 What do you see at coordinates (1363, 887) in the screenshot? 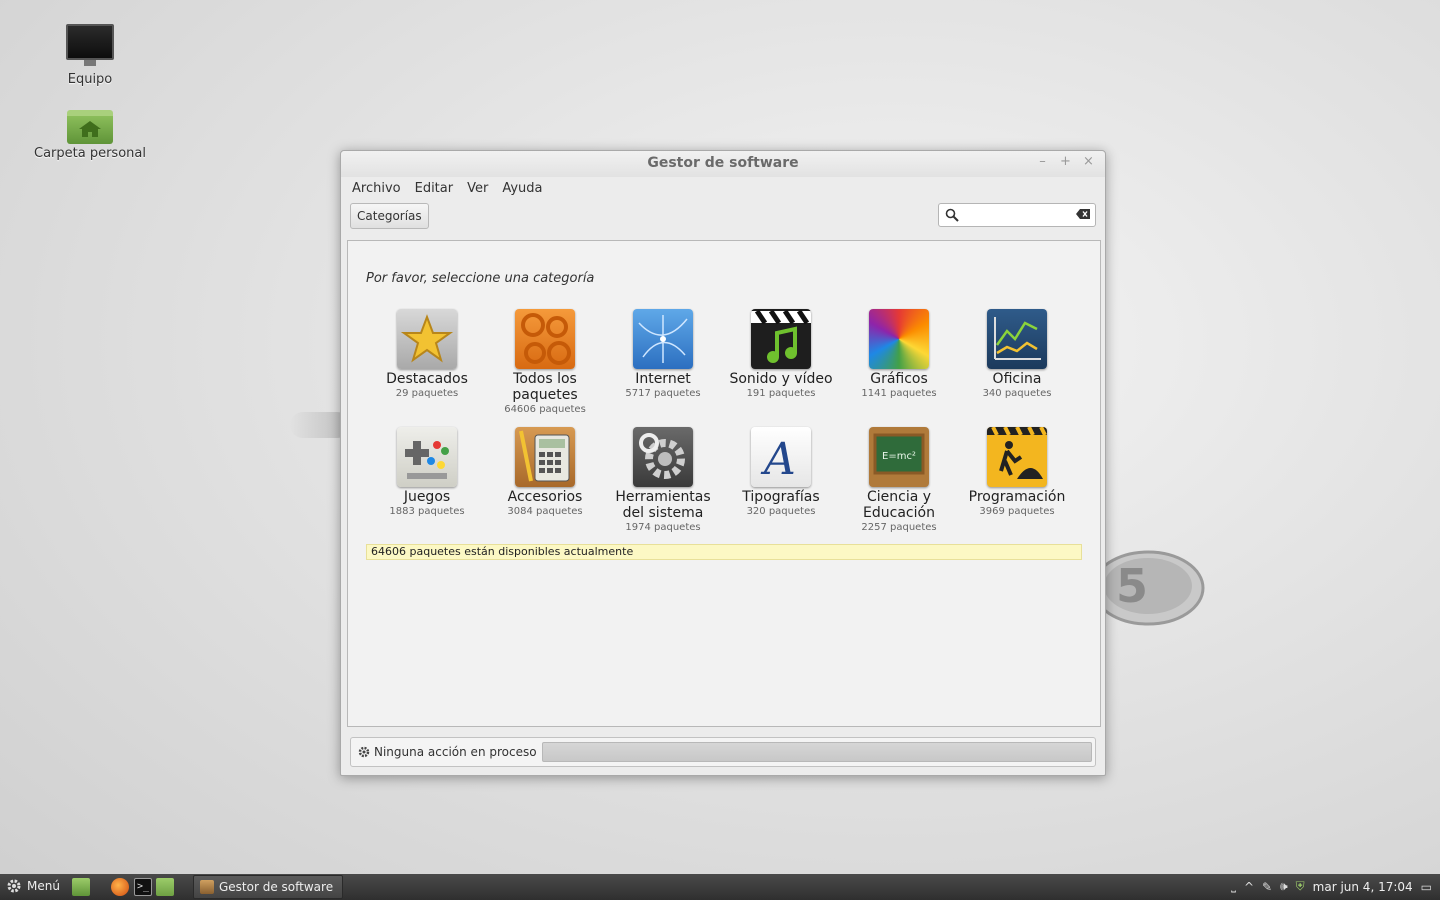
I see `clock: mar jun 4, 17:04` at bounding box center [1363, 887].